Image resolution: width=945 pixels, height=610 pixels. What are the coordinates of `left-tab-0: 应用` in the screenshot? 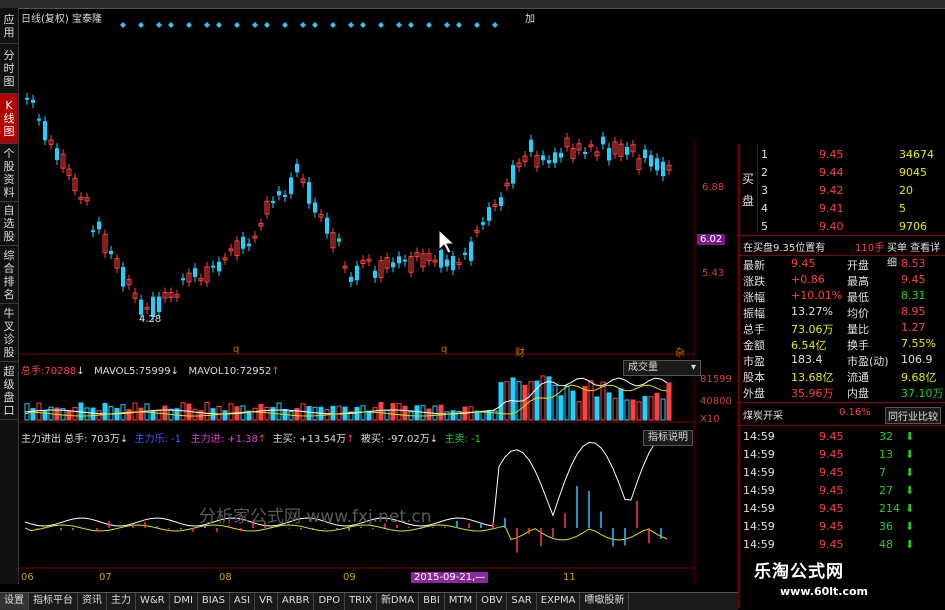 It's located at (9, 26).